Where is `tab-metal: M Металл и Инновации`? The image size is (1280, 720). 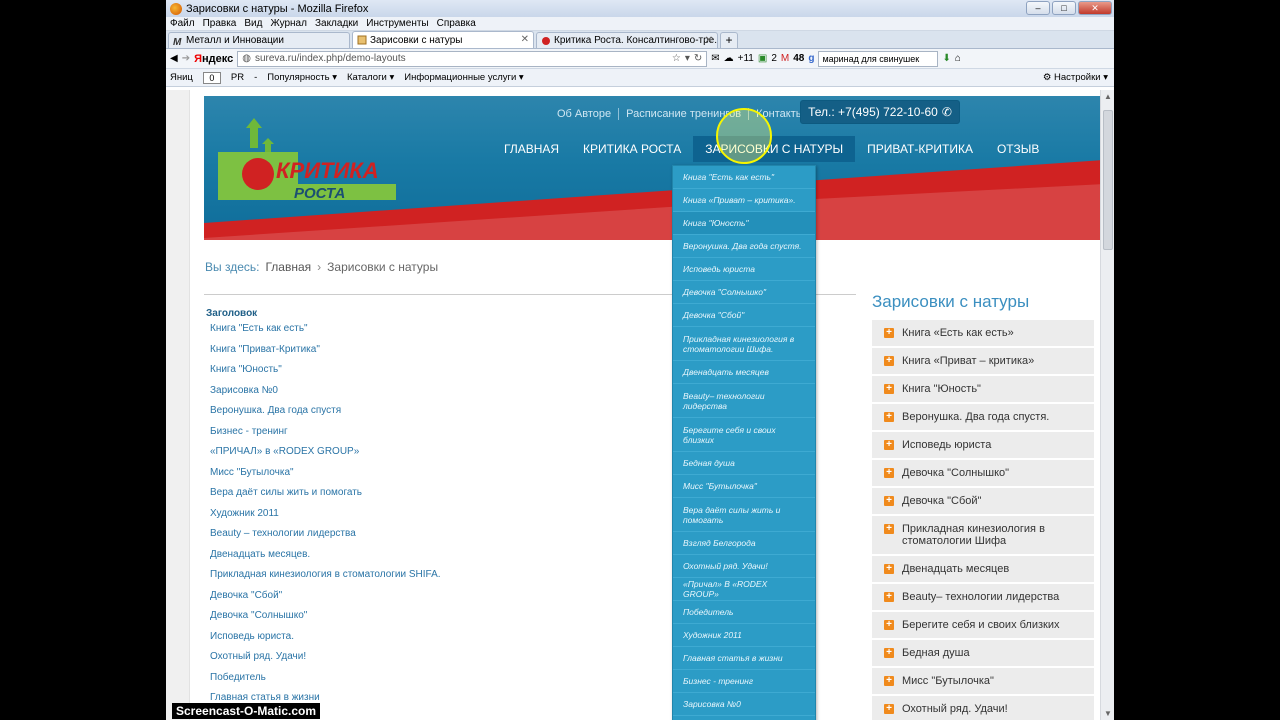
tab-metal: M Металл и Инновации is located at coordinates (259, 40).